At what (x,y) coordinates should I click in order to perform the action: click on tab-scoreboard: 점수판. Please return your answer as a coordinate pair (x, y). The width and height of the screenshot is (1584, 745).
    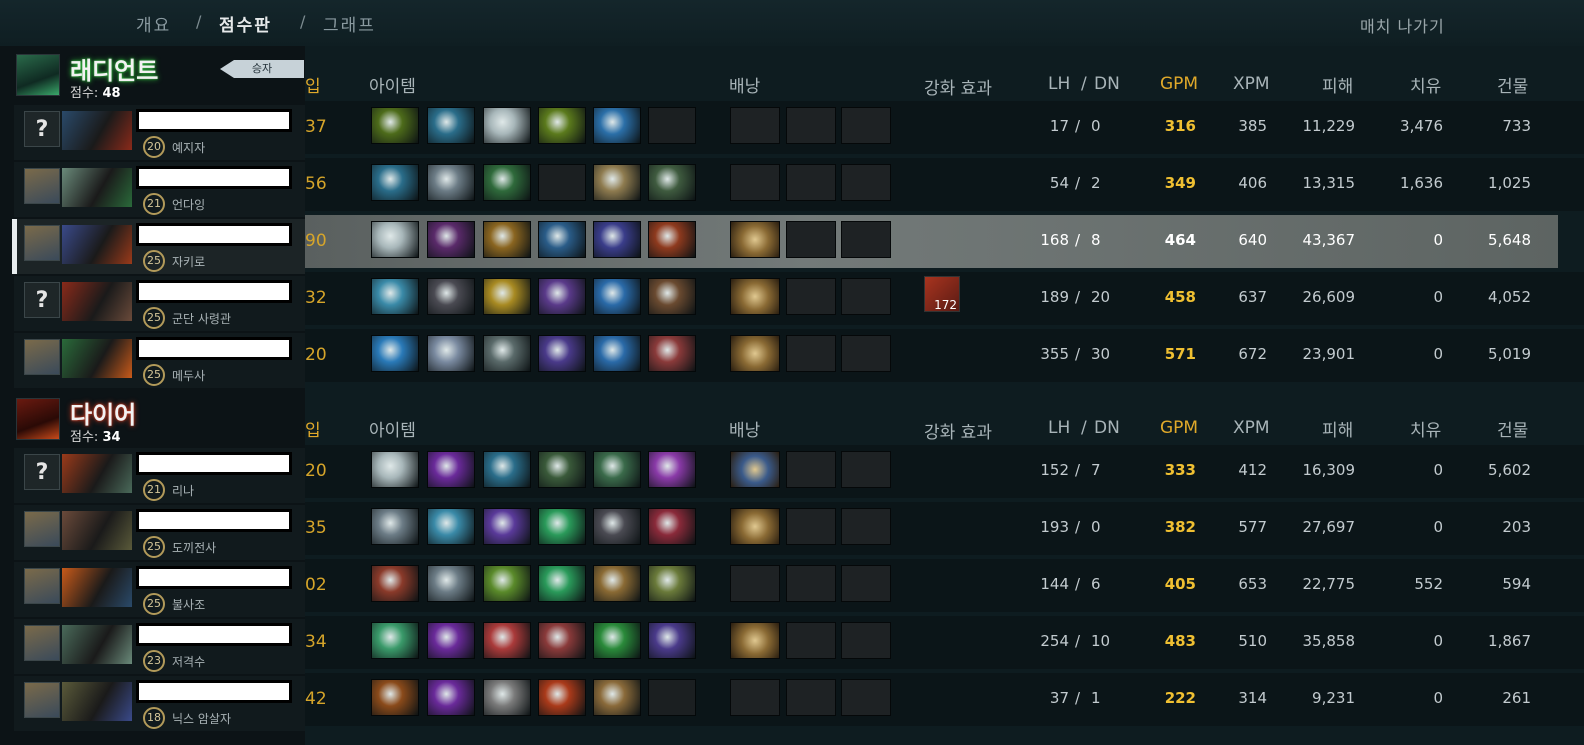
    Looking at the image, I should click on (245, 23).